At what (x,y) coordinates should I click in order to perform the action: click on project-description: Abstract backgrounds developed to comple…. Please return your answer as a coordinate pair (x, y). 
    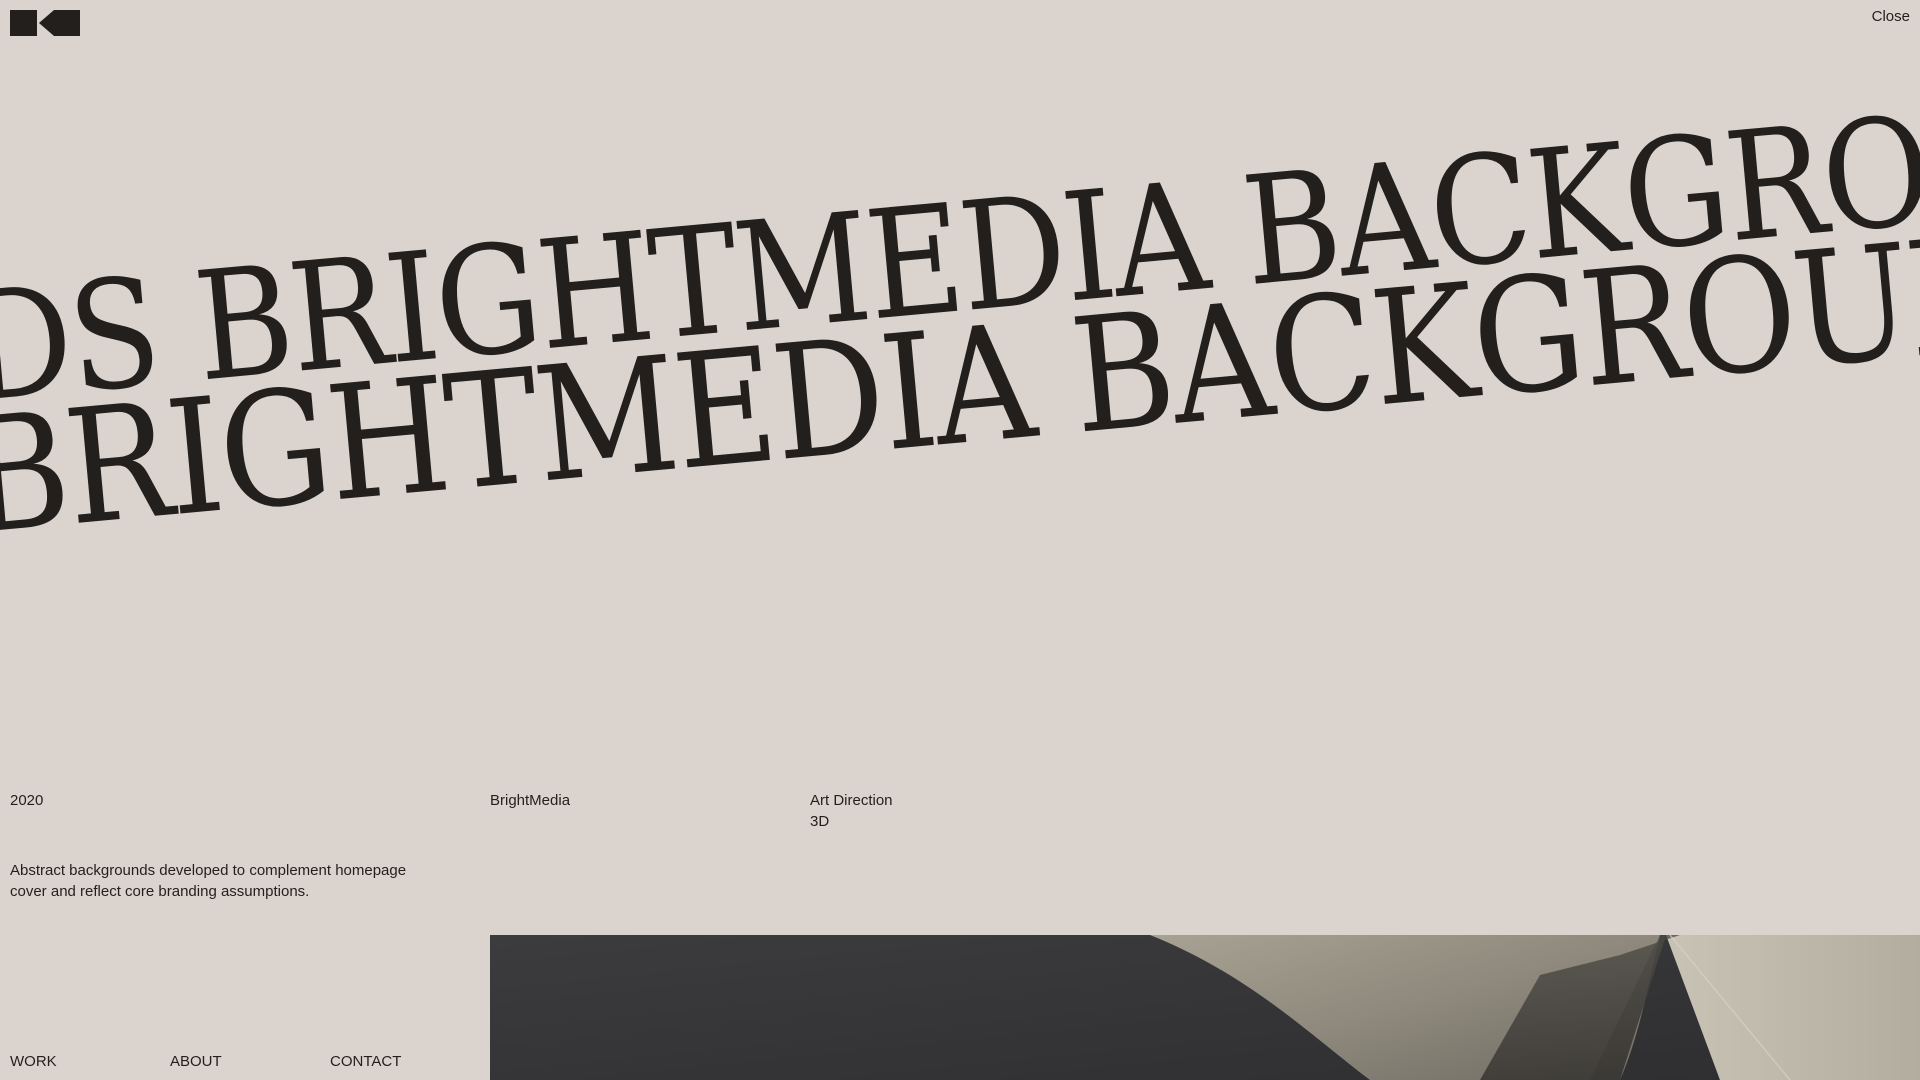
    Looking at the image, I should click on (208, 881).